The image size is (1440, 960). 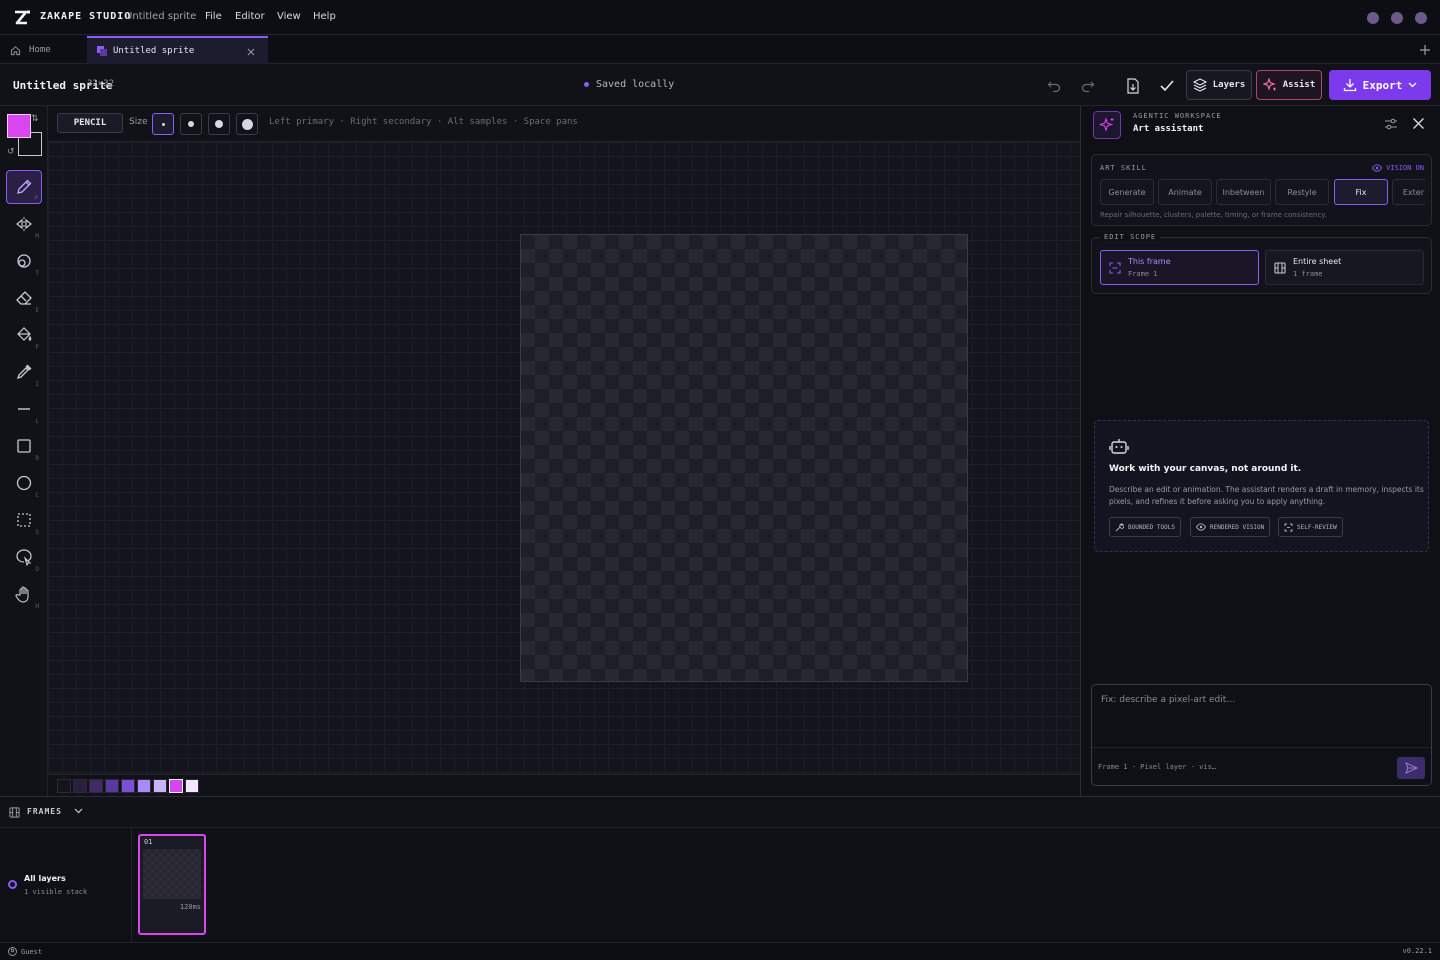 I want to click on chevron-down-icon, so click(x=78, y=811).